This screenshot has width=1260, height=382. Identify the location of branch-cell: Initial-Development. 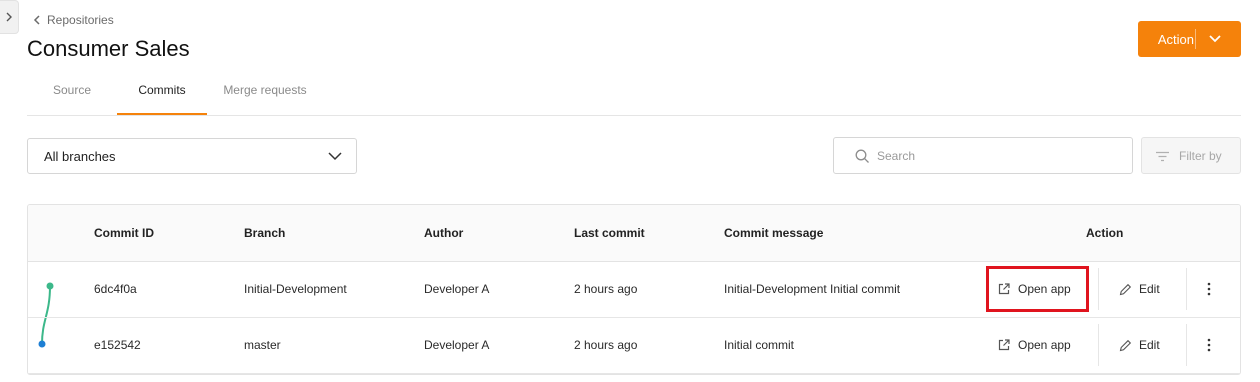
(295, 289).